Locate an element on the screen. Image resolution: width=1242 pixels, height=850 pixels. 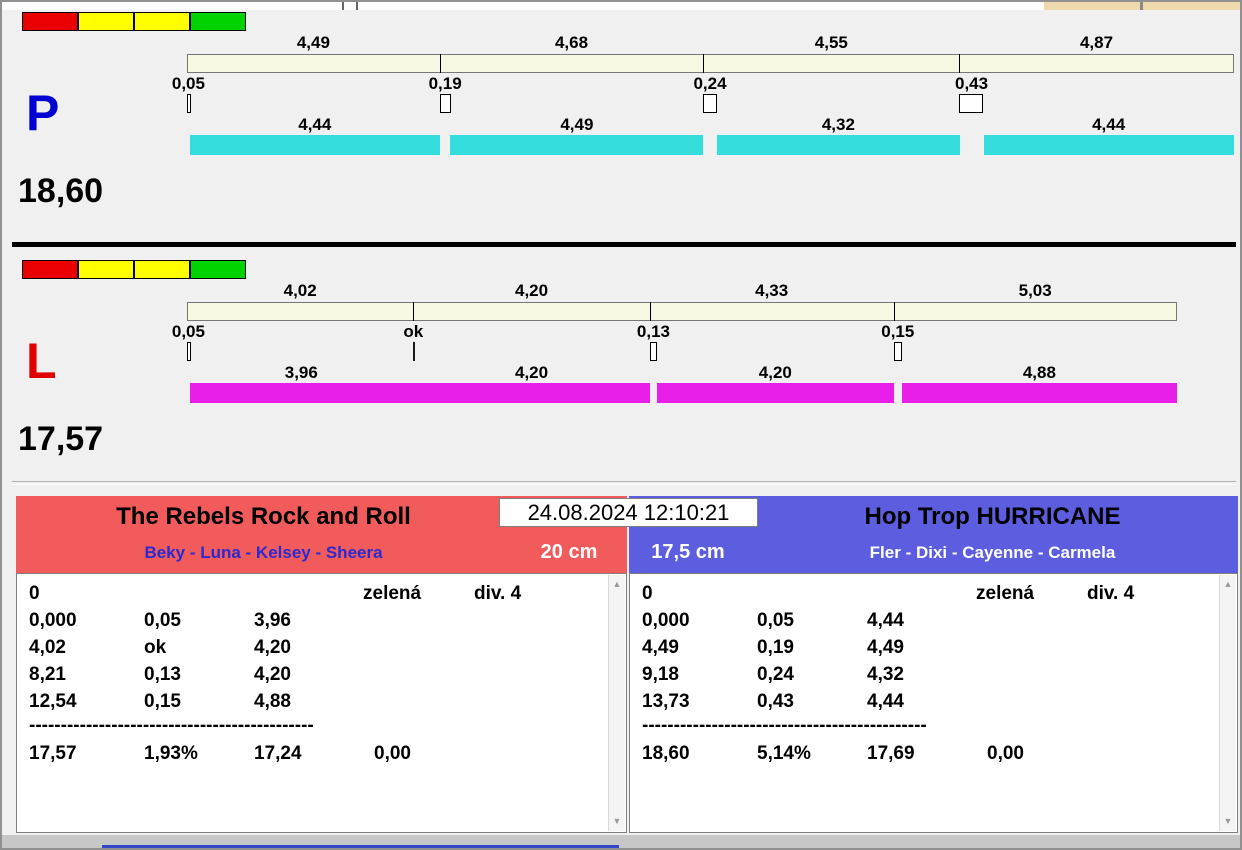
cross-time-label: 0,05 is located at coordinates (188, 331).